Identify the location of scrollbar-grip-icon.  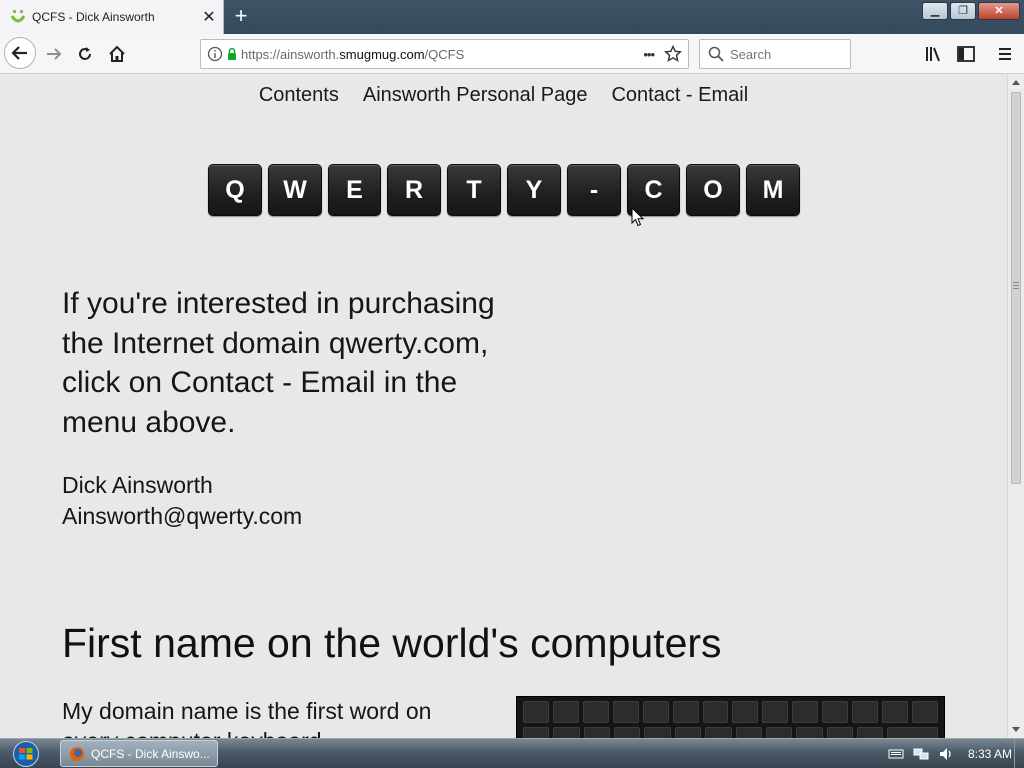
(1016, 285).